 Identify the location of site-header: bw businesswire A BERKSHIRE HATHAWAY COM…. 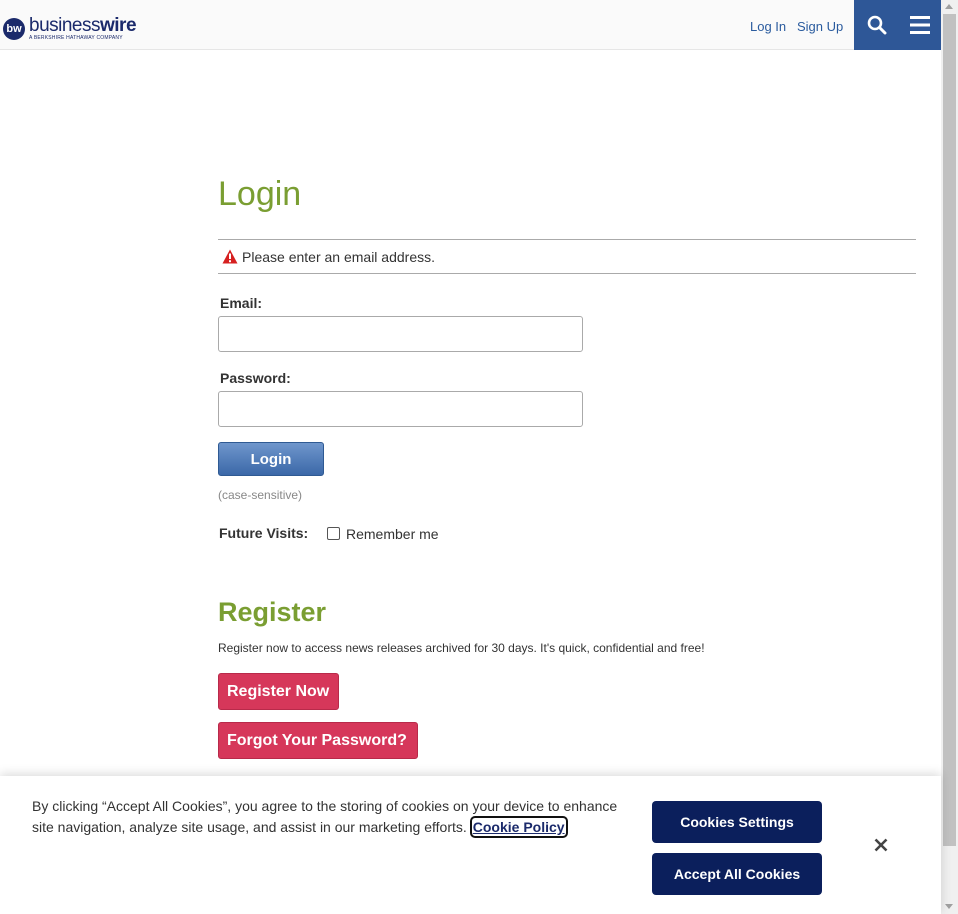
(470, 25).